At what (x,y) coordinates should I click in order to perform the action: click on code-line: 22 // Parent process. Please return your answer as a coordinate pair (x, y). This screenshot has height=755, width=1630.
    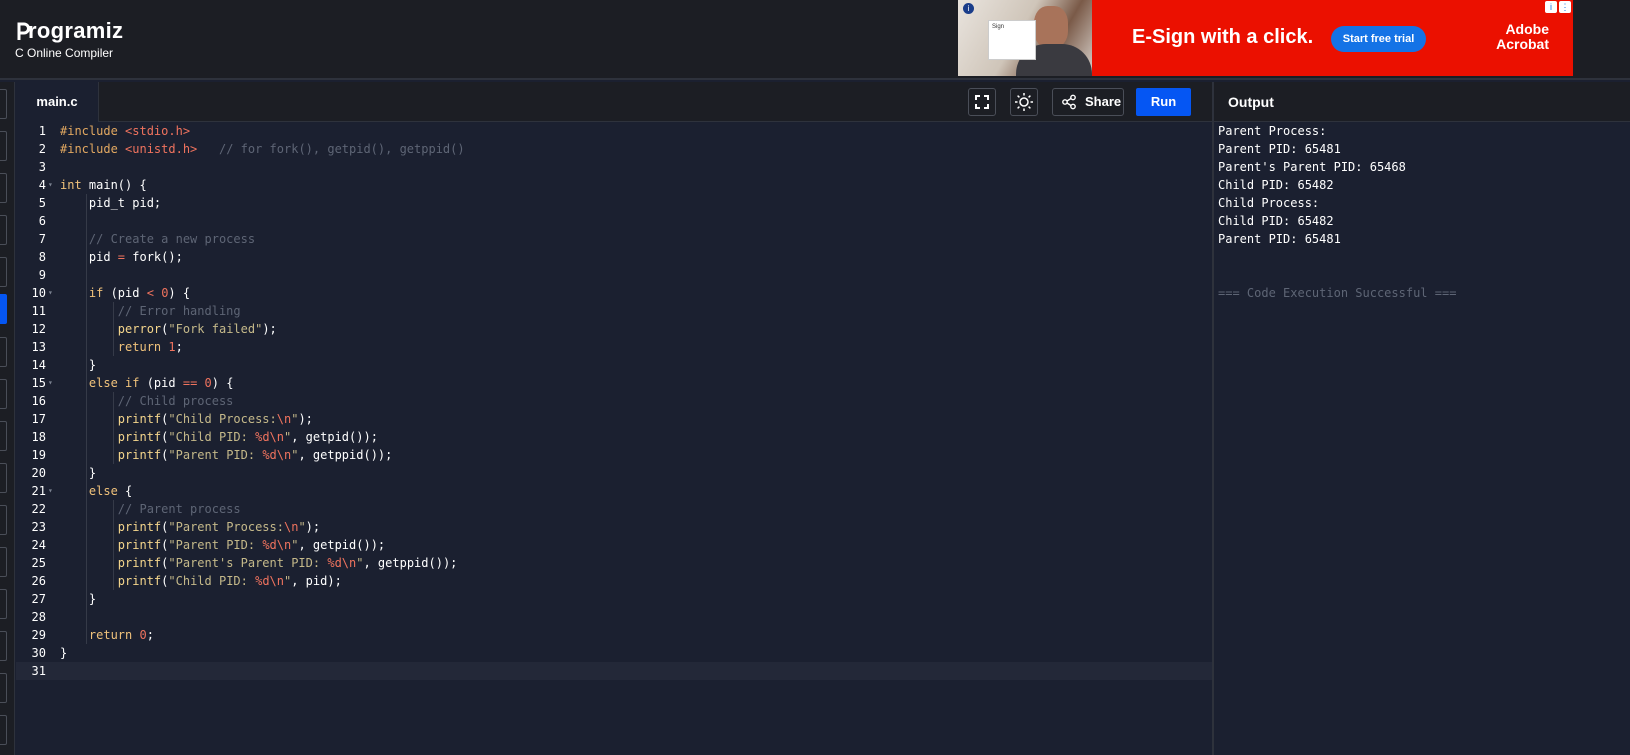
    Looking at the image, I should click on (614, 509).